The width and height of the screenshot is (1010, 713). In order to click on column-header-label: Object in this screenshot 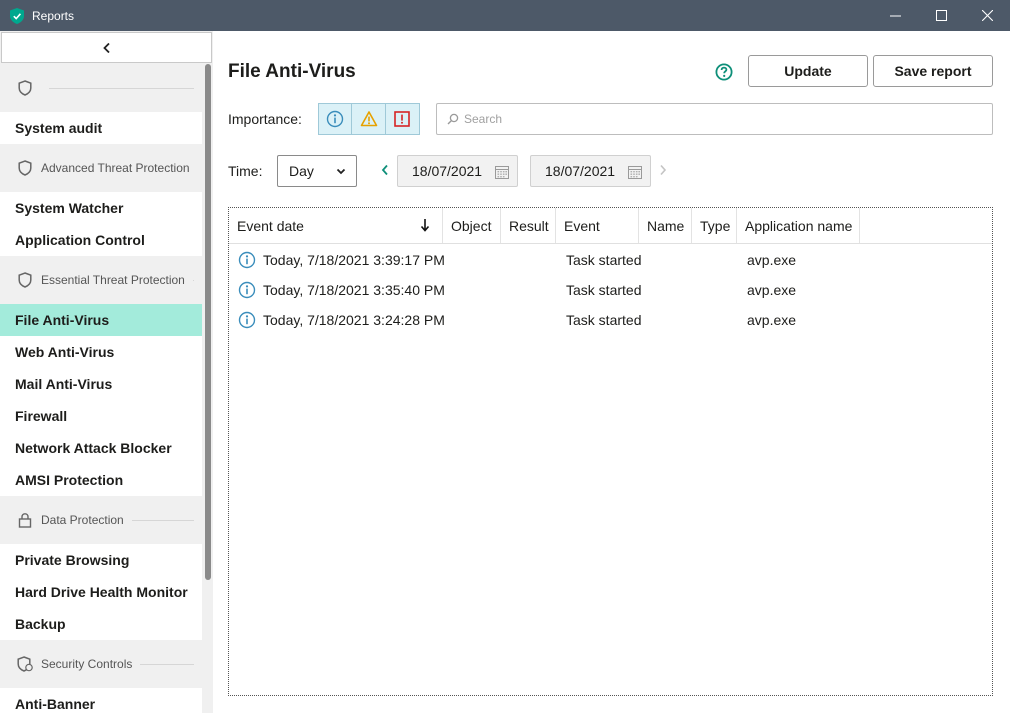, I will do `click(471, 225)`.